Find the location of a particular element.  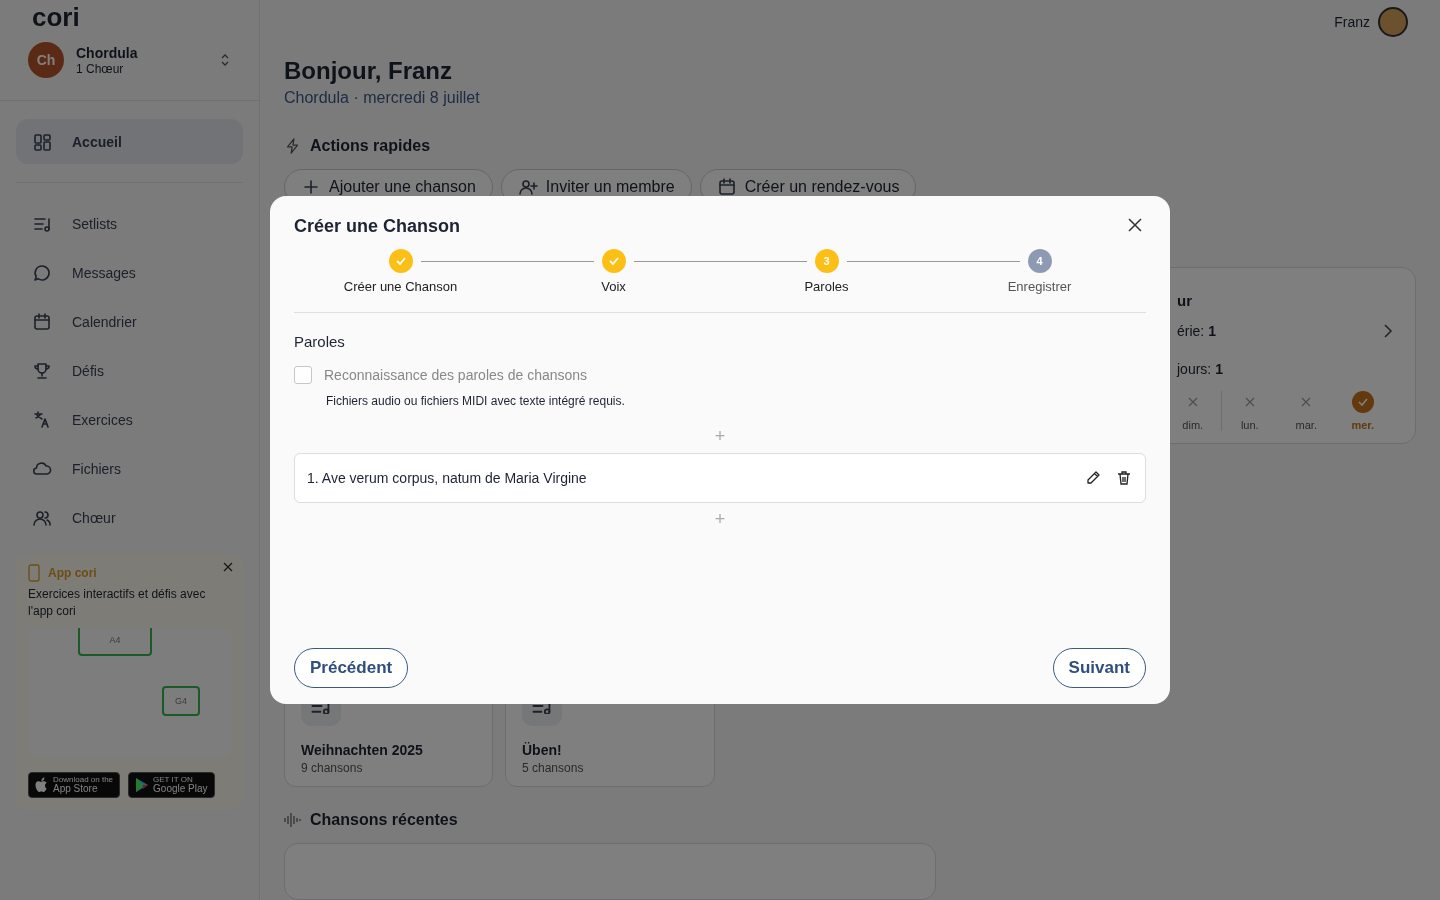

date-subtitle: Chordula · mercredi 8 juillet is located at coordinates (382, 98).